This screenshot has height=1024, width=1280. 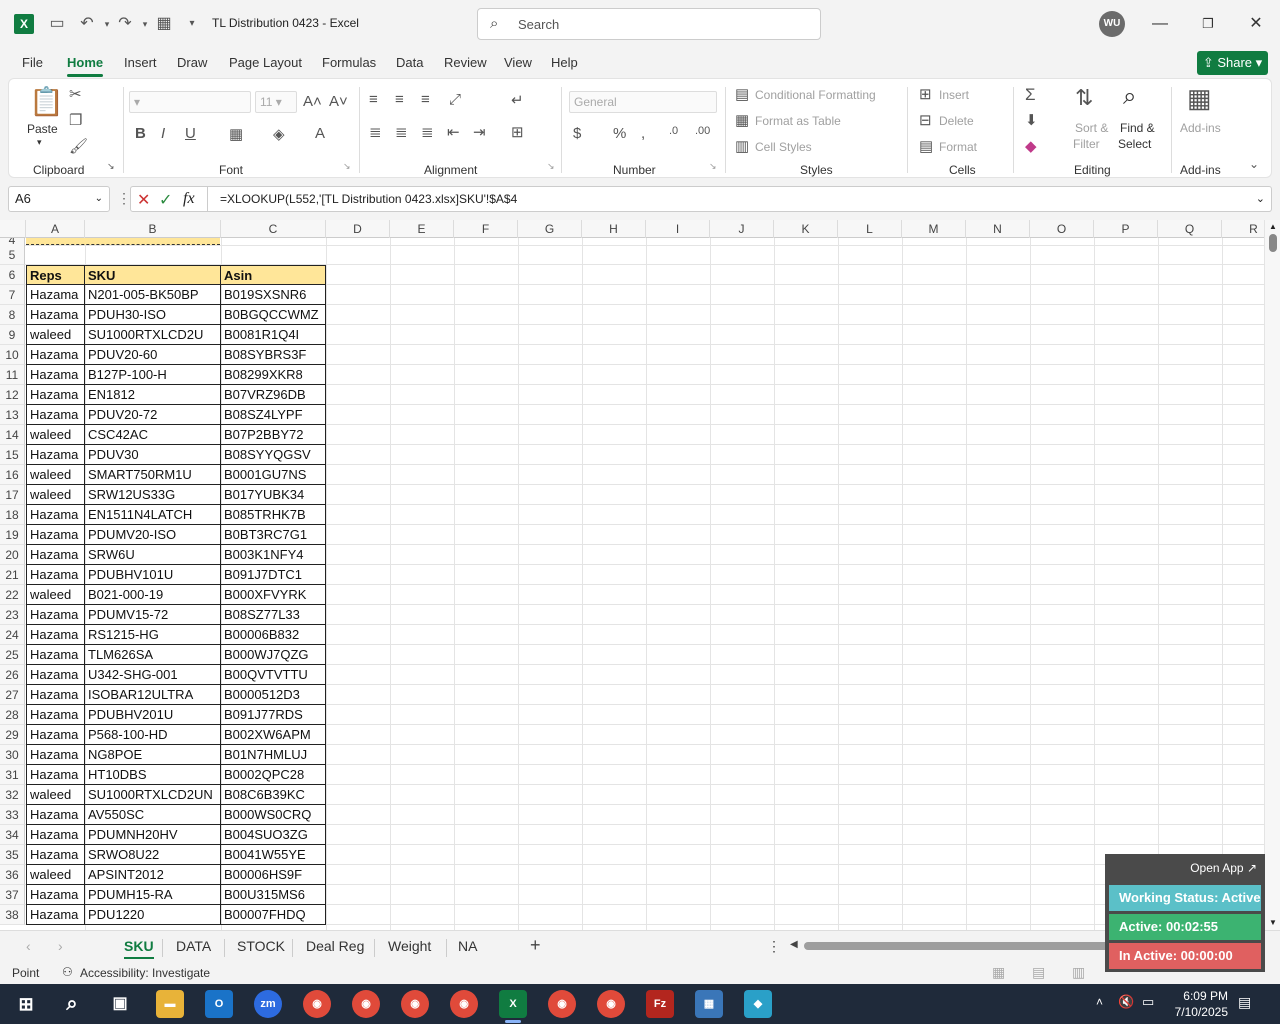 I want to click on format-painter-icon: 🖌, so click(x=78, y=146).